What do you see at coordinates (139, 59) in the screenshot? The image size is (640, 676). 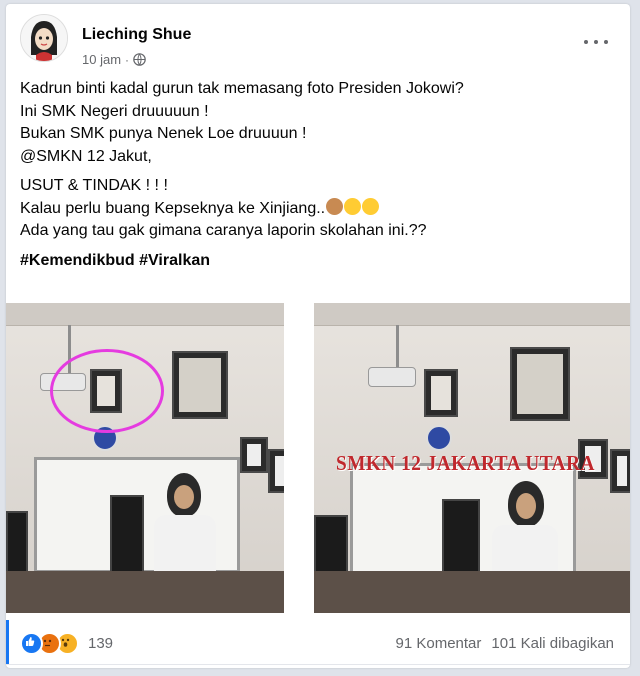 I see `globe-icon` at bounding box center [139, 59].